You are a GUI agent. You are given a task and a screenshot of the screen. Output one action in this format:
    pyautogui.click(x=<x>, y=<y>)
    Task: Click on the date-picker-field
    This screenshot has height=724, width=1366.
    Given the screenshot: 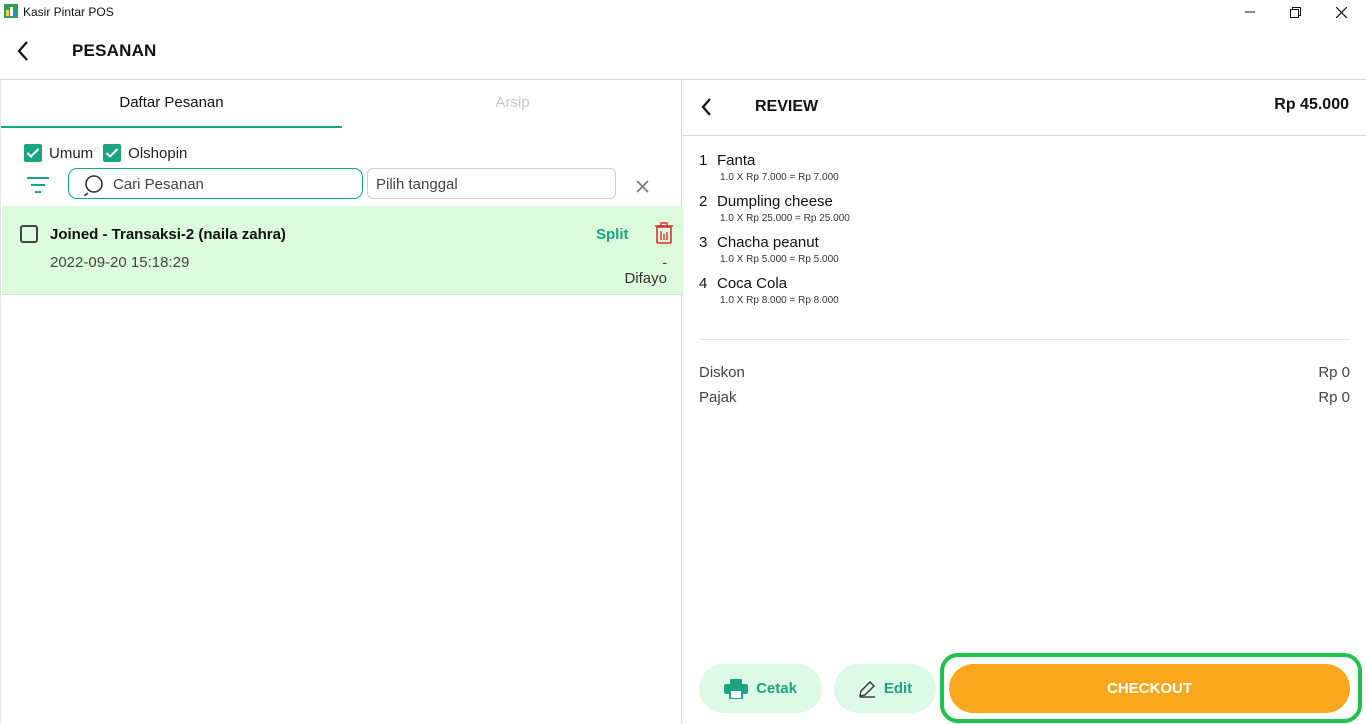 What is the action you would take?
    pyautogui.click(x=491, y=183)
    